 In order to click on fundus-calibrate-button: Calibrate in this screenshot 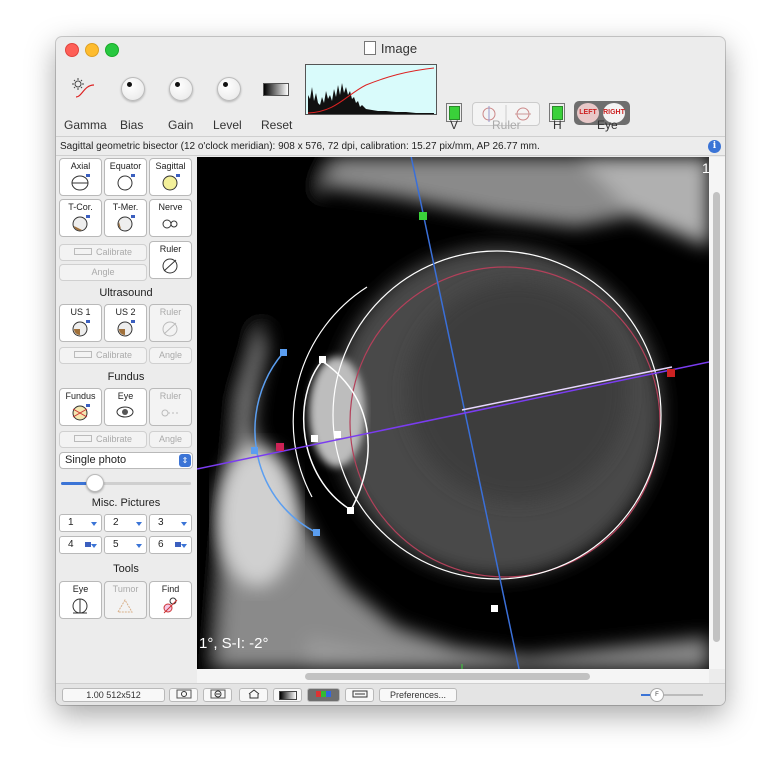, I will do `click(103, 439)`.